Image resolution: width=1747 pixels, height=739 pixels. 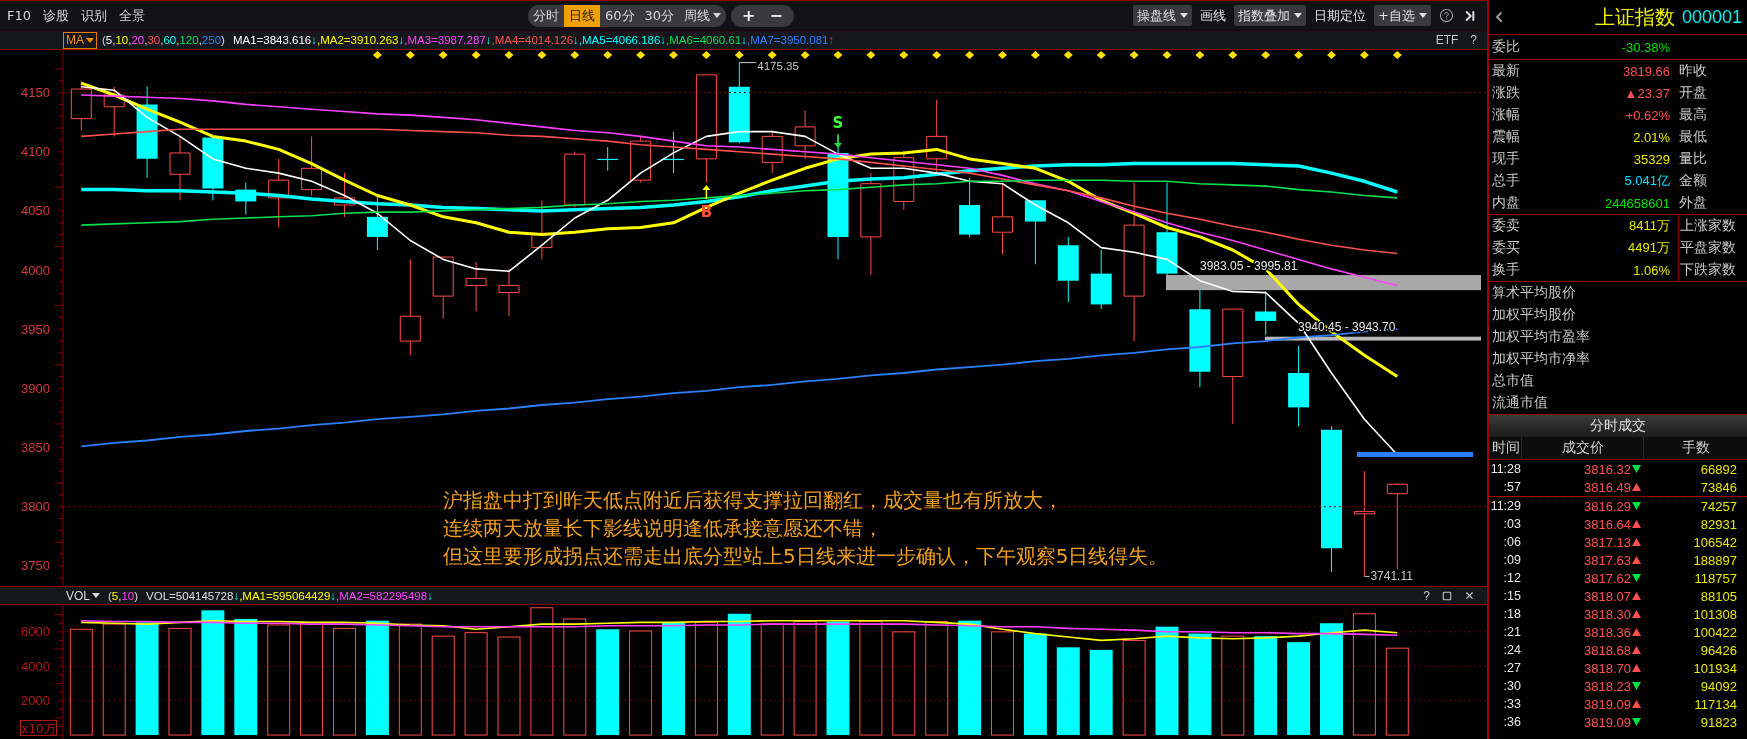 What do you see at coordinates (35, 448) in the screenshot?
I see `y-axis-label: 3850` at bounding box center [35, 448].